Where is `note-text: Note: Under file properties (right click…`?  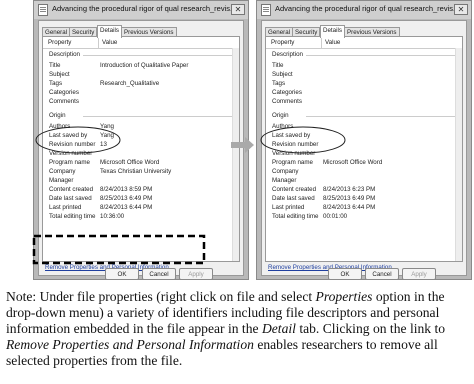
note-text: Note: Under file properties (right click… is located at coordinates (161, 296).